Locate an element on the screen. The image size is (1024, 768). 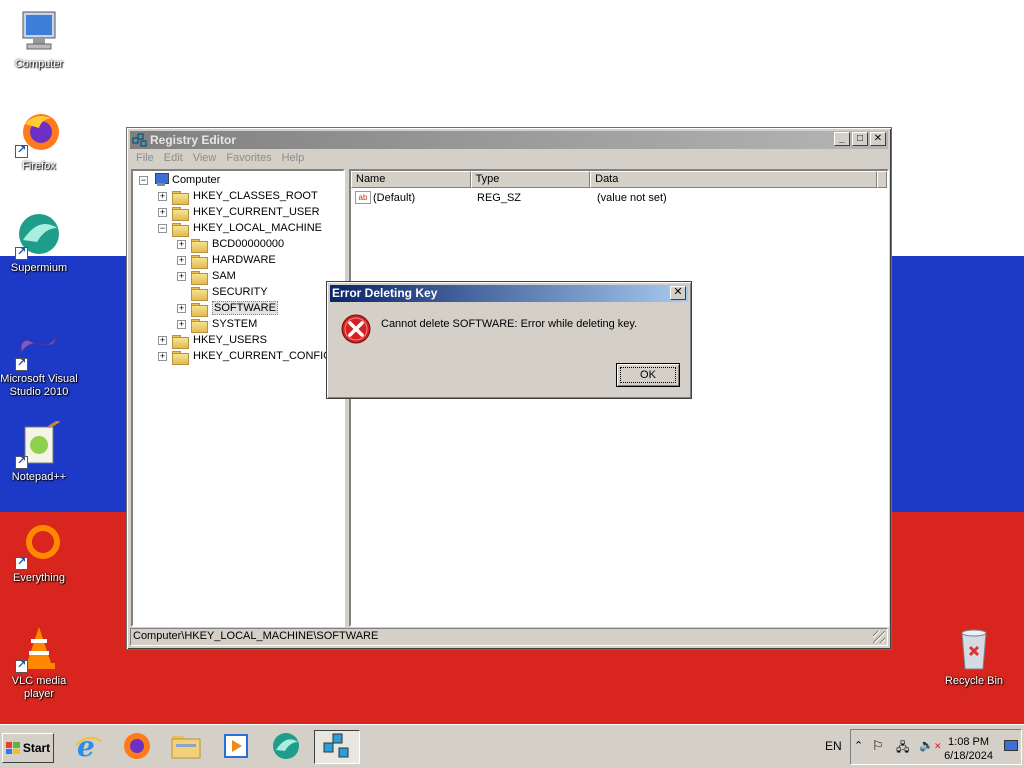
desktop-icon-everything: Everything is located at coordinates (39, 553).